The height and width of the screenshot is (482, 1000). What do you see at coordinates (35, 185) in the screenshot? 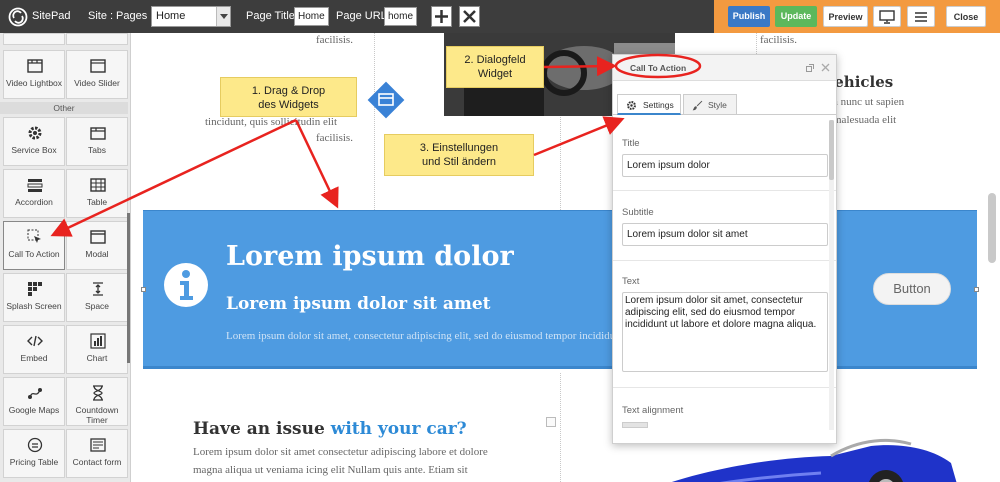
I see `accordion-icon` at bounding box center [35, 185].